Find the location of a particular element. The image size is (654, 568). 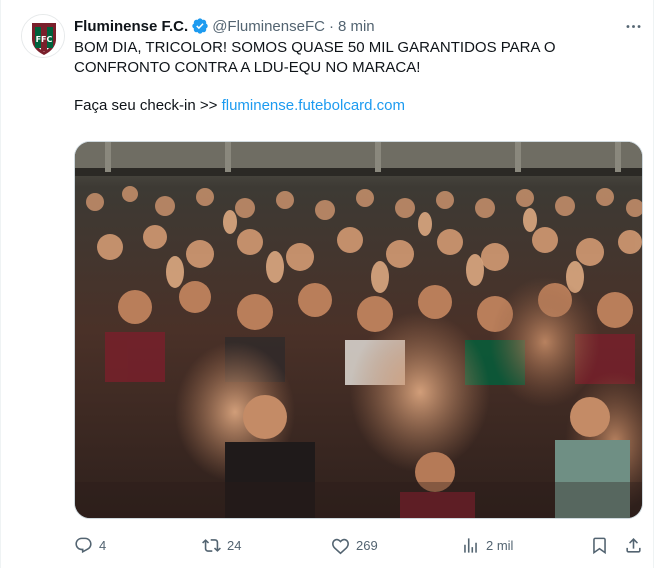

user-handle: @FluminenseFC is located at coordinates (268, 26).